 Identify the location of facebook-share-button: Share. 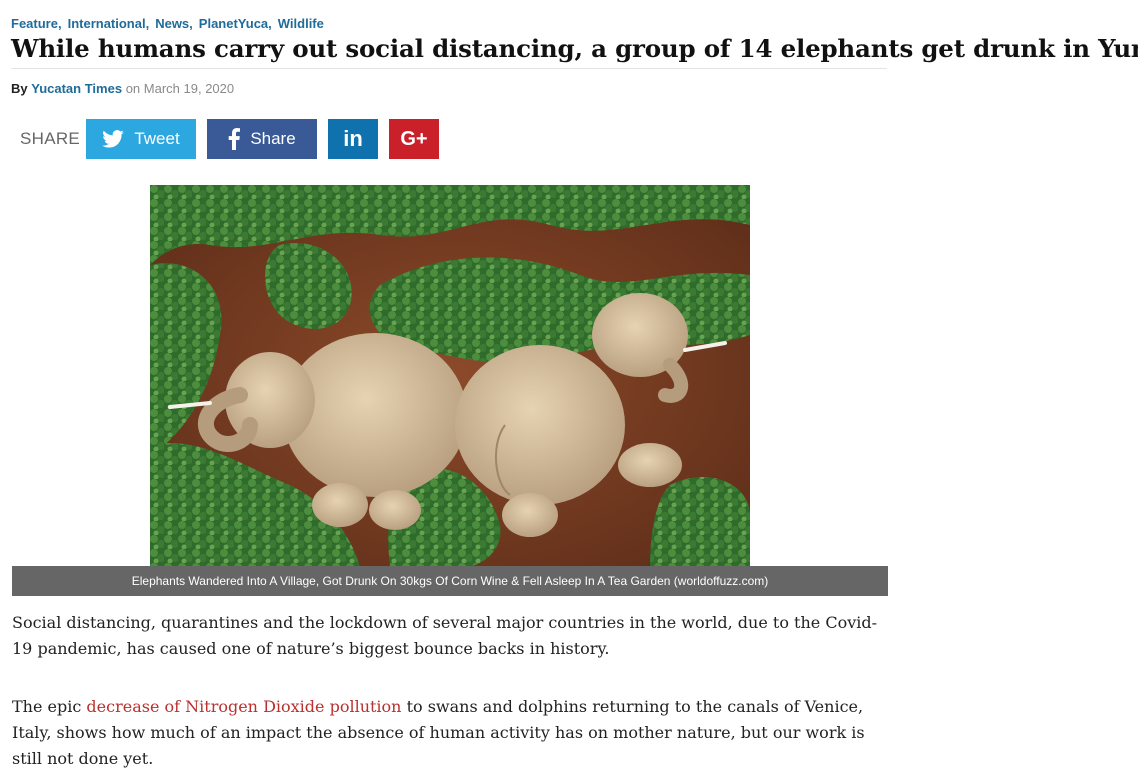
(262, 139).